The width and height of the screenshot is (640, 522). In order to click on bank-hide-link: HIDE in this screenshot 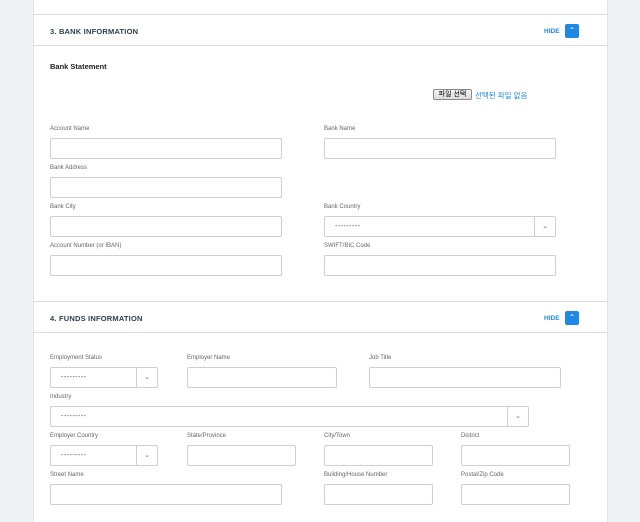, I will do `click(552, 31)`.